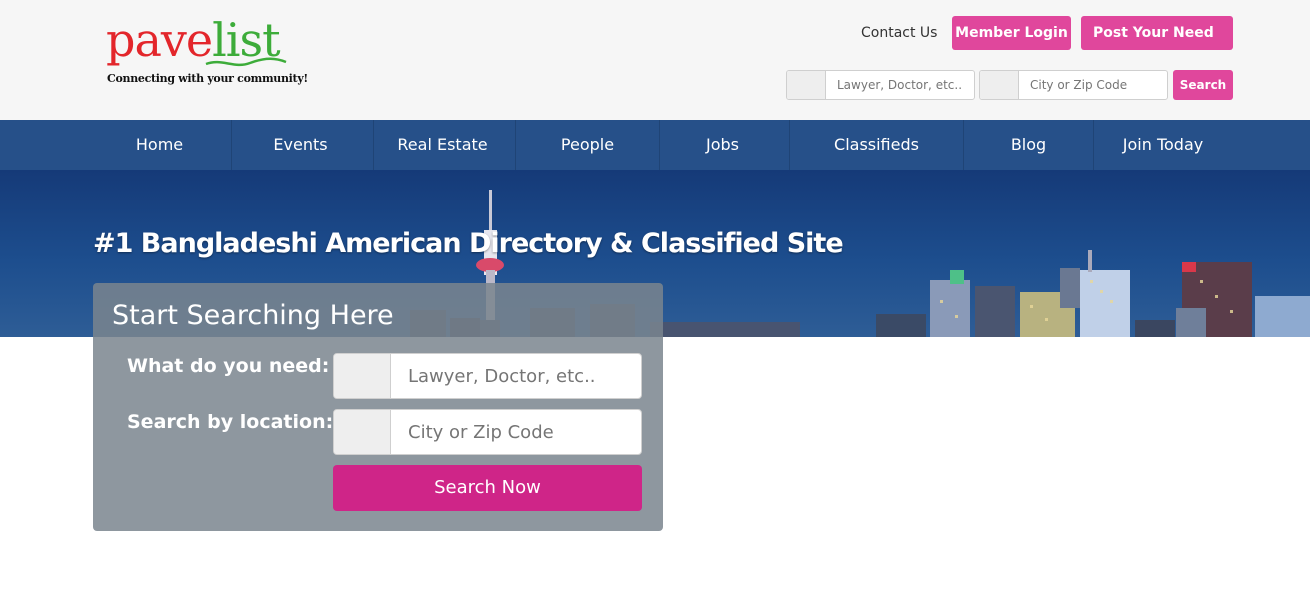  I want to click on site-logo: pavelist Connecting with your community!, so click(207, 53).